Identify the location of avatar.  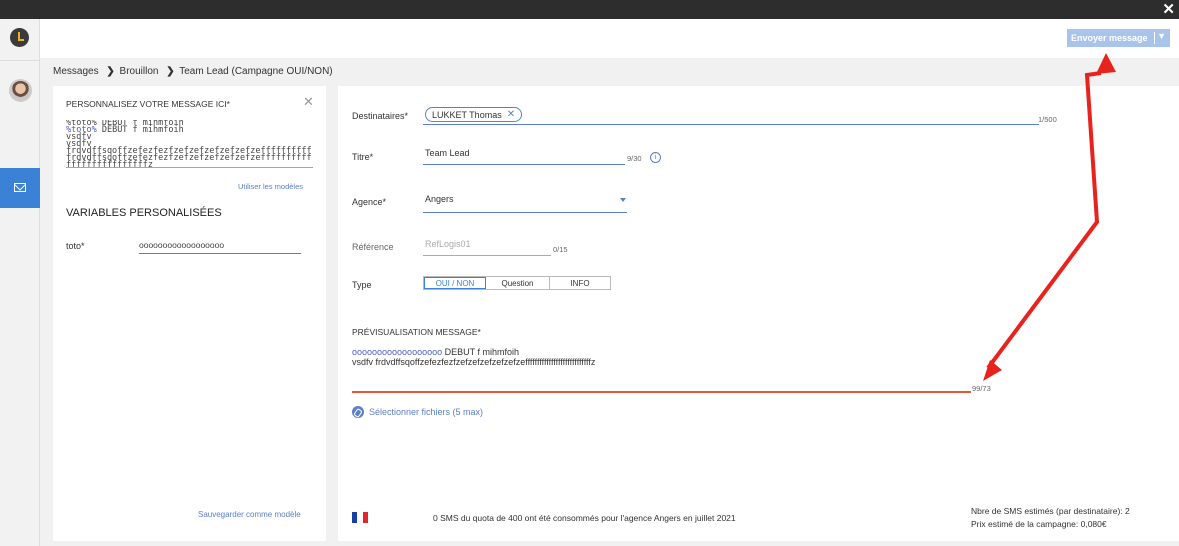
(20, 90).